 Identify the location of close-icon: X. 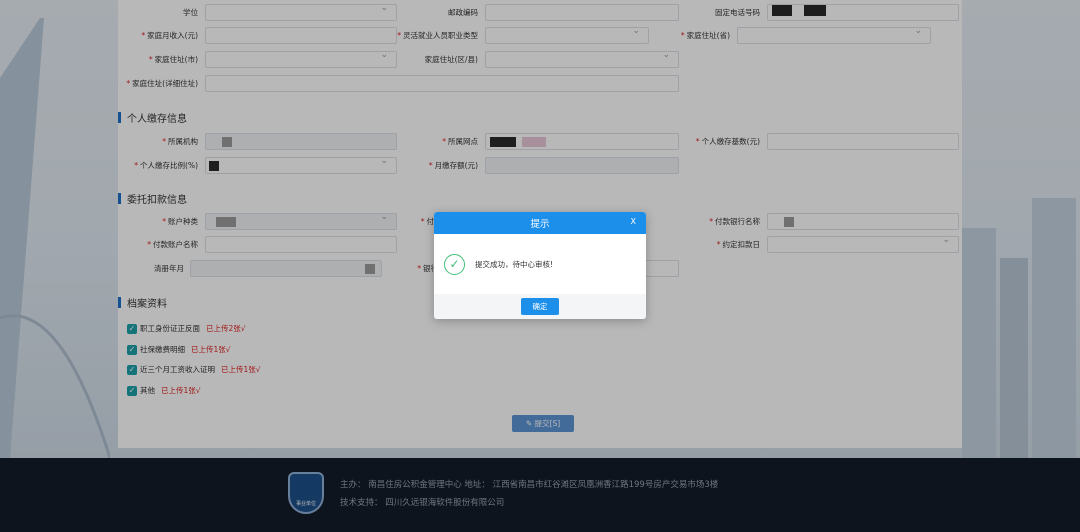
(633, 222).